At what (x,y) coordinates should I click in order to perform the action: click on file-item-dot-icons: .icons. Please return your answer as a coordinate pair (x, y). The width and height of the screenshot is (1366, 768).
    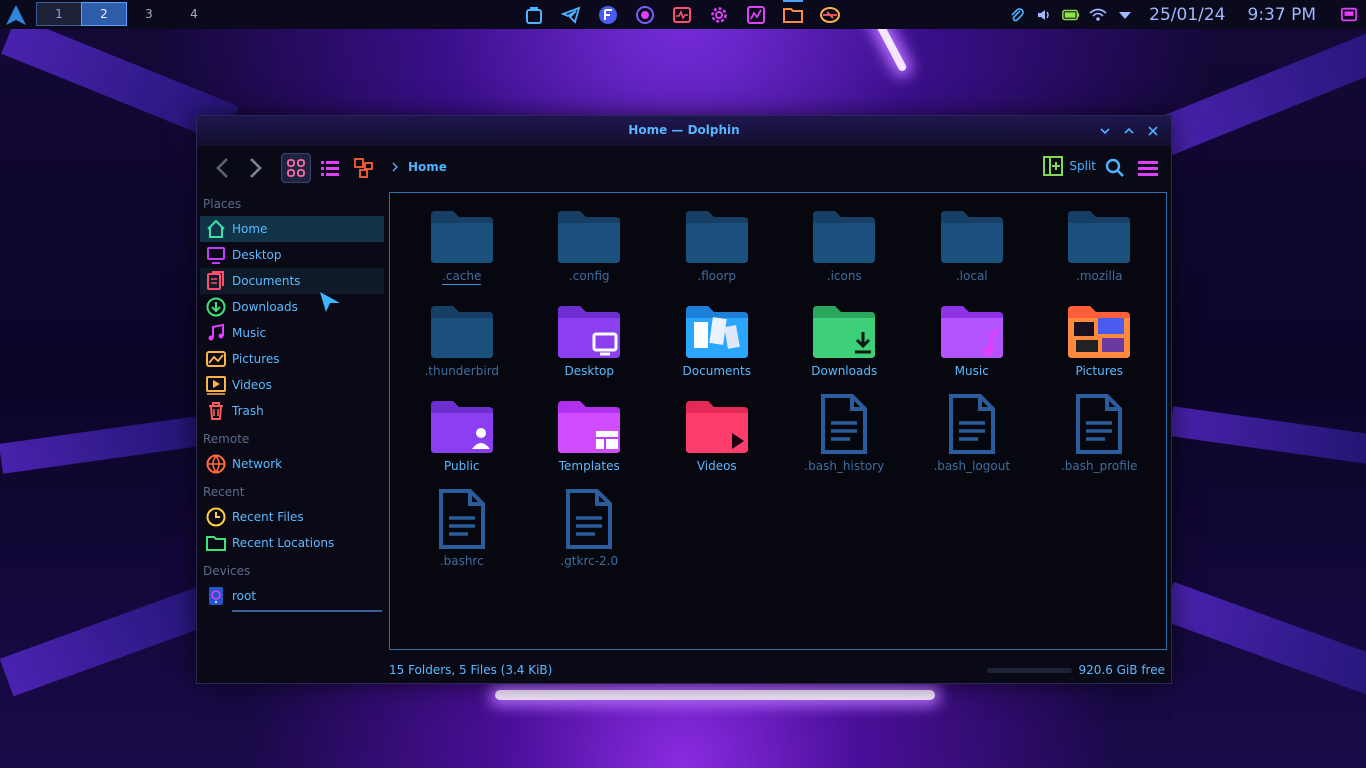
    Looking at the image, I should click on (845, 250).